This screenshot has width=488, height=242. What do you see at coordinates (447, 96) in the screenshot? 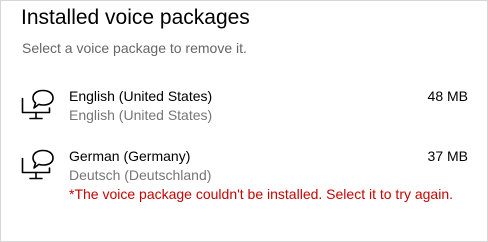
I see `package-size: 48 MB` at bounding box center [447, 96].